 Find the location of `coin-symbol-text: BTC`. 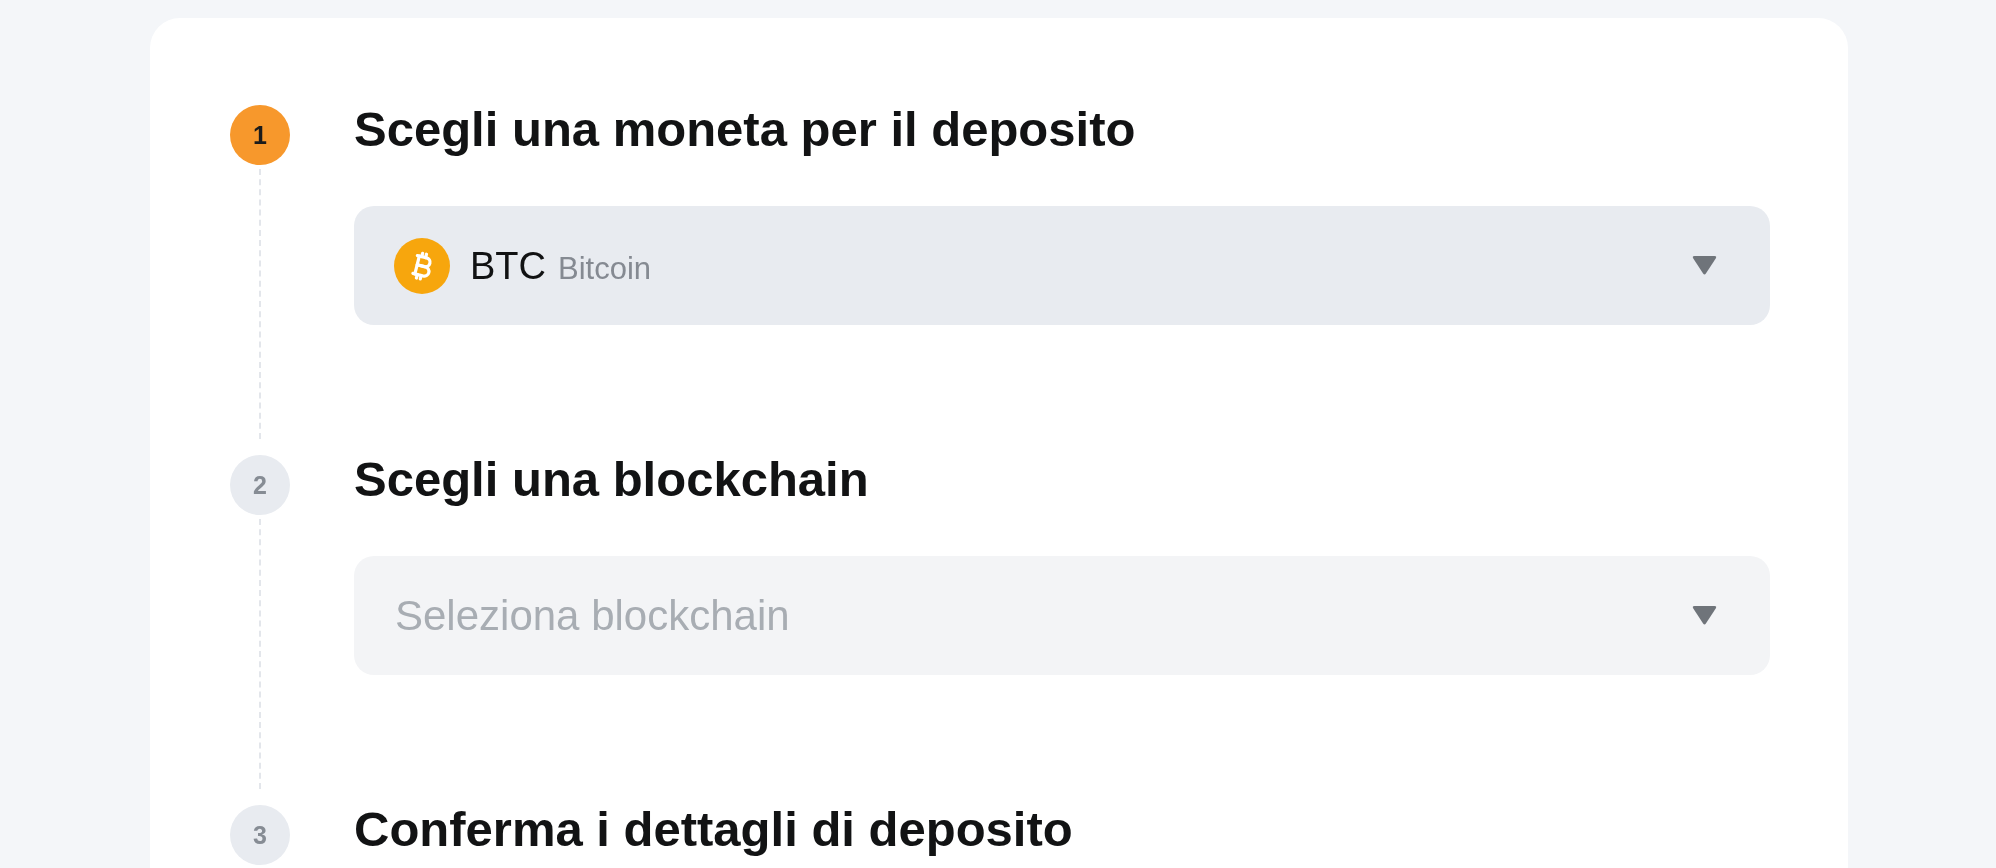

coin-symbol-text: BTC is located at coordinates (508, 265).